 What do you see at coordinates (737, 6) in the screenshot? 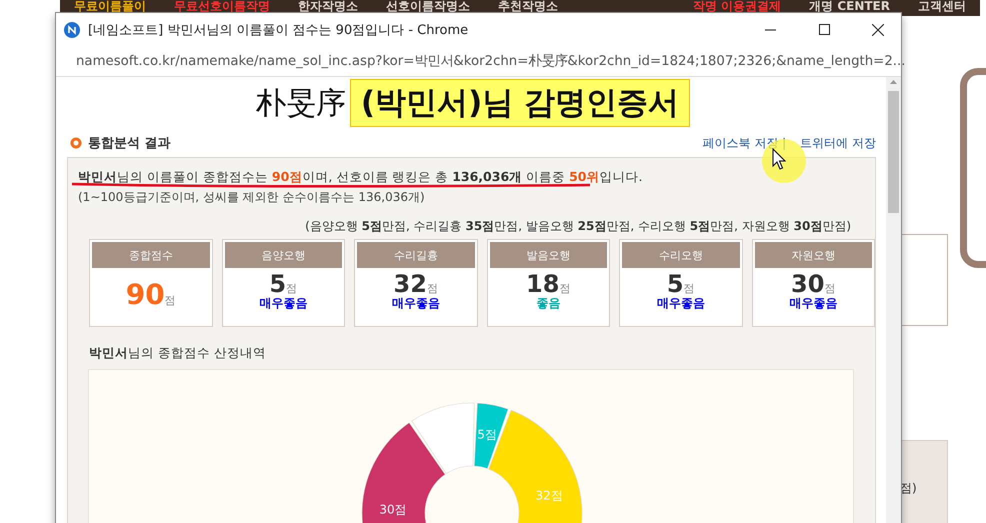
I see `nav-link: 작명 이용권결제` at bounding box center [737, 6].